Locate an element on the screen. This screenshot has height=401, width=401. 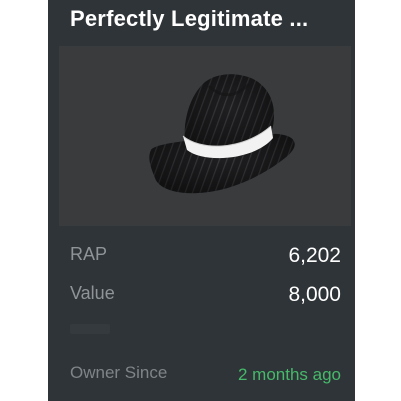
owner-since-row: Owner Since 2 months ago is located at coordinates (205, 376).